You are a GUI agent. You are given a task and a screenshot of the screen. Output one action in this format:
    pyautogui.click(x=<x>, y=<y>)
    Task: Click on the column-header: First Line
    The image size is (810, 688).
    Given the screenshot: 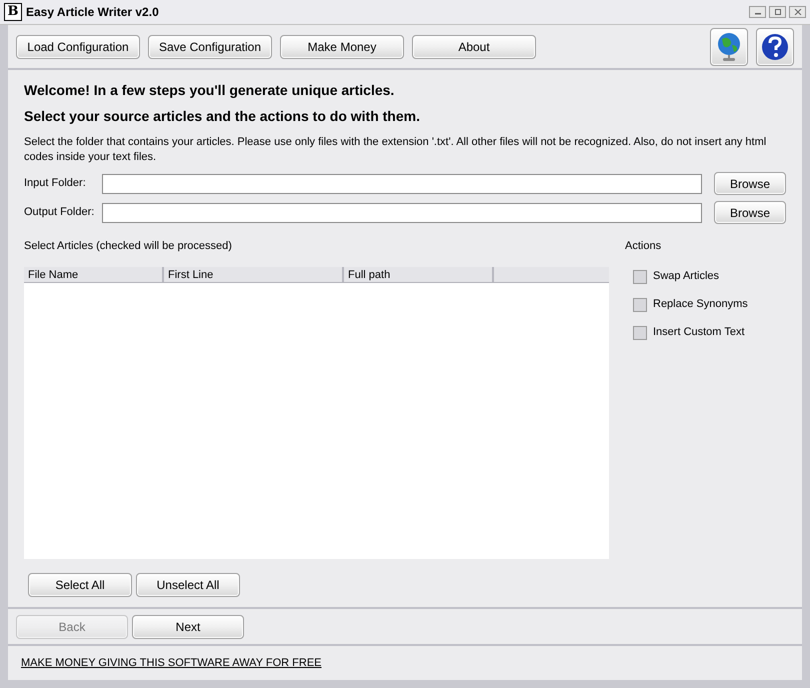 What is the action you would take?
    pyautogui.click(x=254, y=274)
    